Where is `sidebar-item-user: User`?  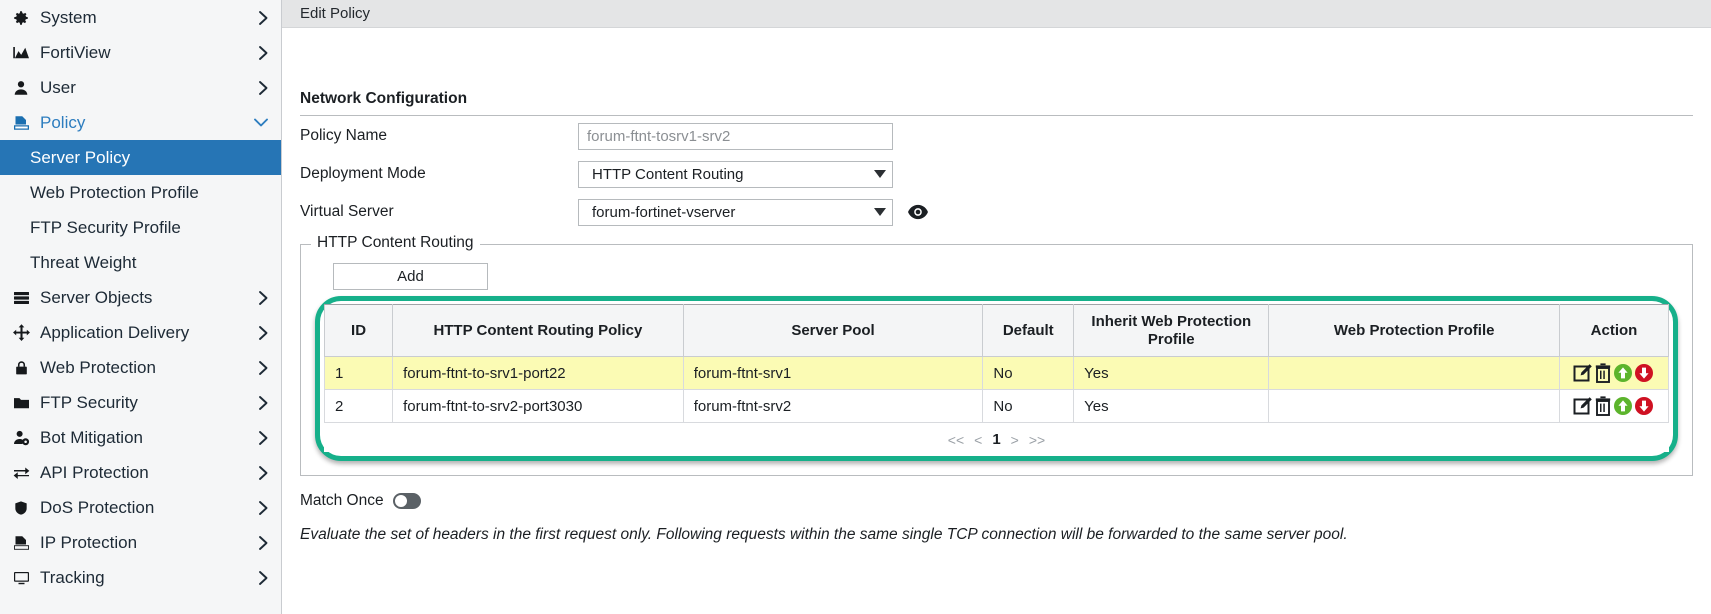
sidebar-item-user: User is located at coordinates (140, 87).